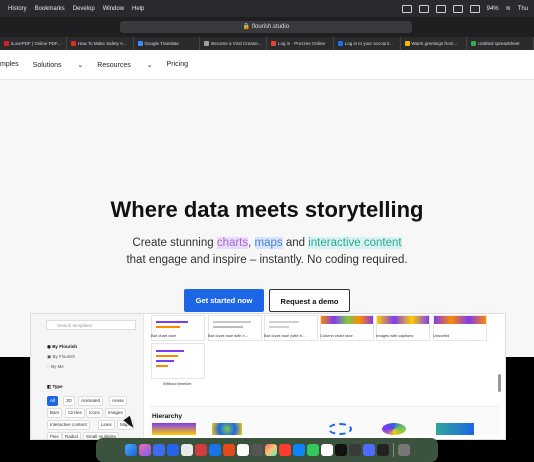  I want to click on app-store-icon, so click(298, 450).